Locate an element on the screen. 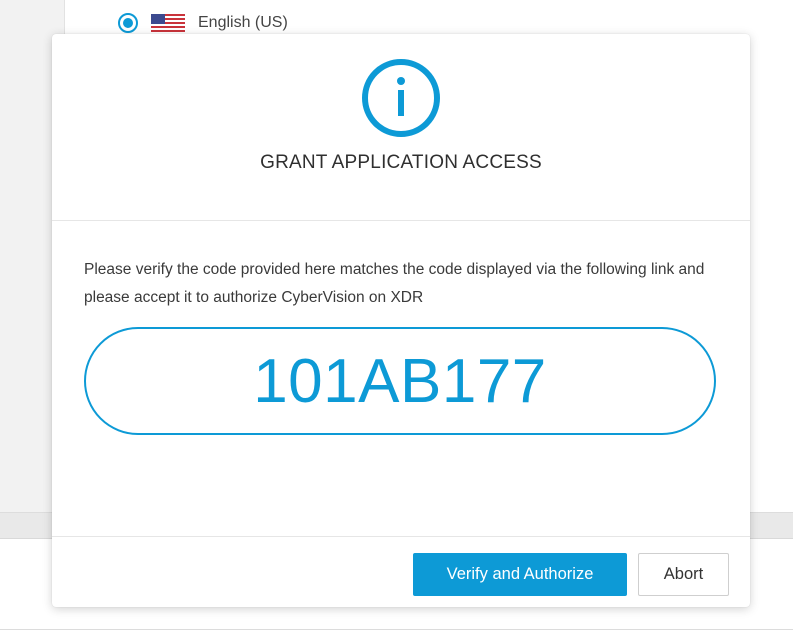 This screenshot has width=793, height=642. abort-button: Abort is located at coordinates (683, 574).